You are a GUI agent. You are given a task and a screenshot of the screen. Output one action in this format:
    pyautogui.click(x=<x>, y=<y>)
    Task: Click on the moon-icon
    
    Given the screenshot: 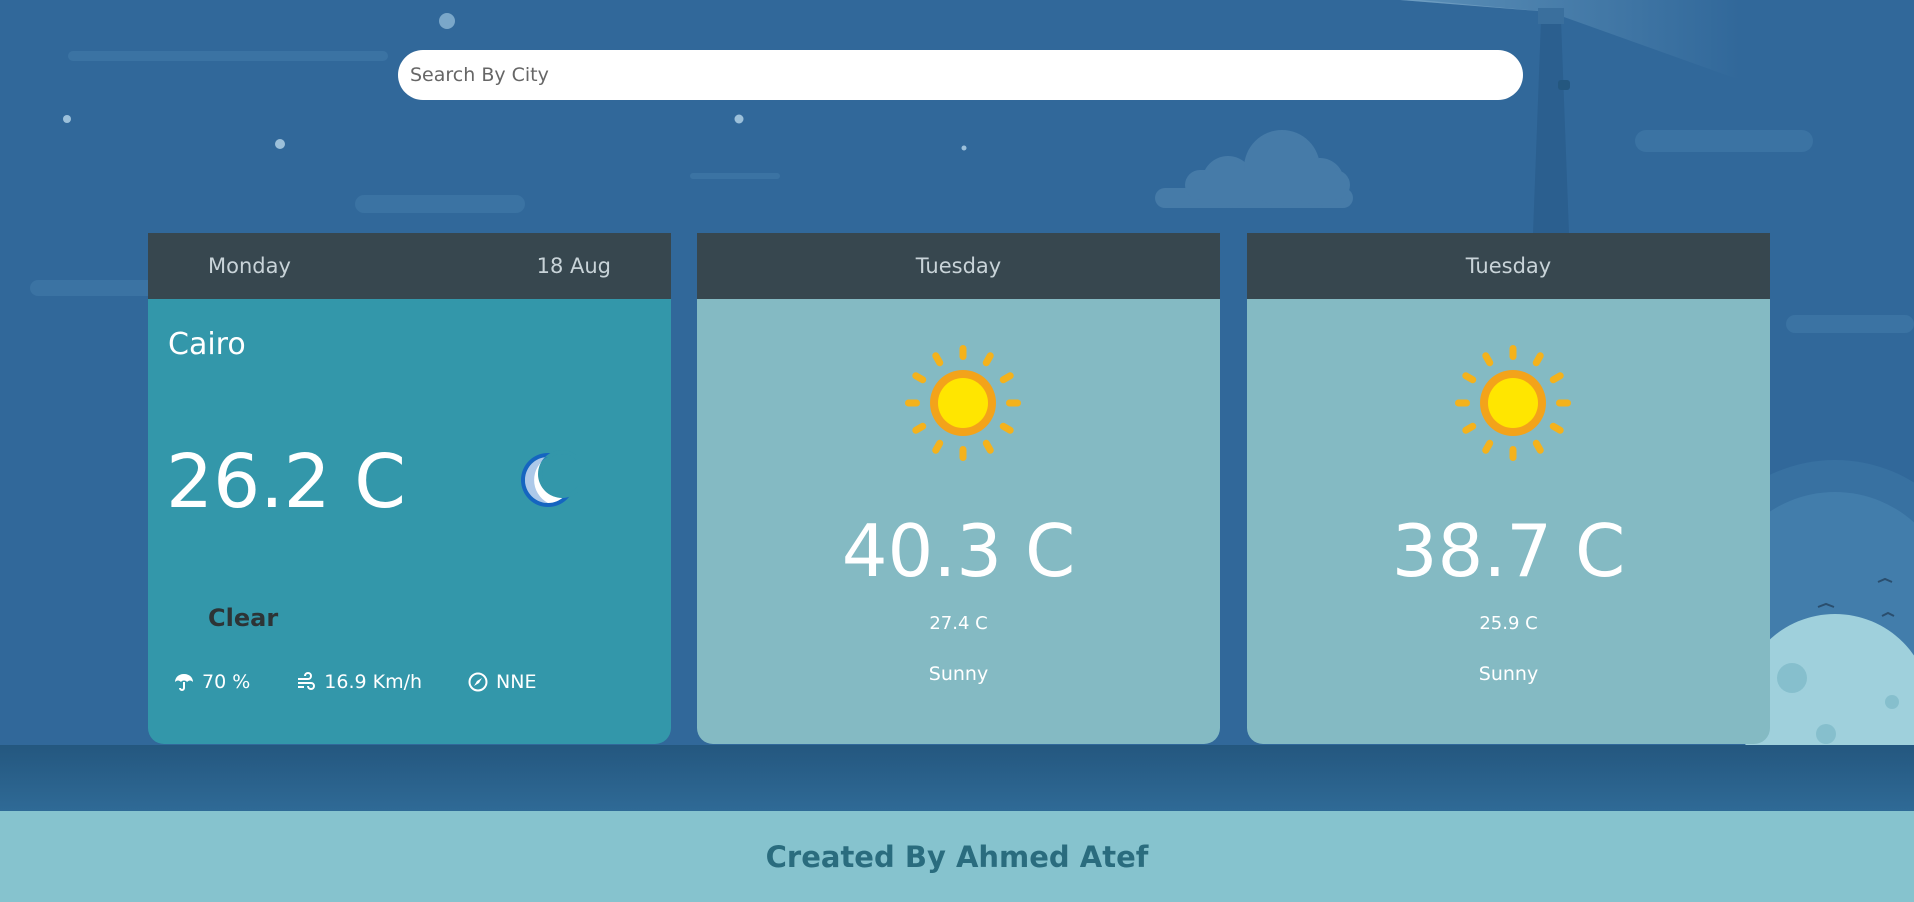 What is the action you would take?
    pyautogui.click(x=549, y=478)
    